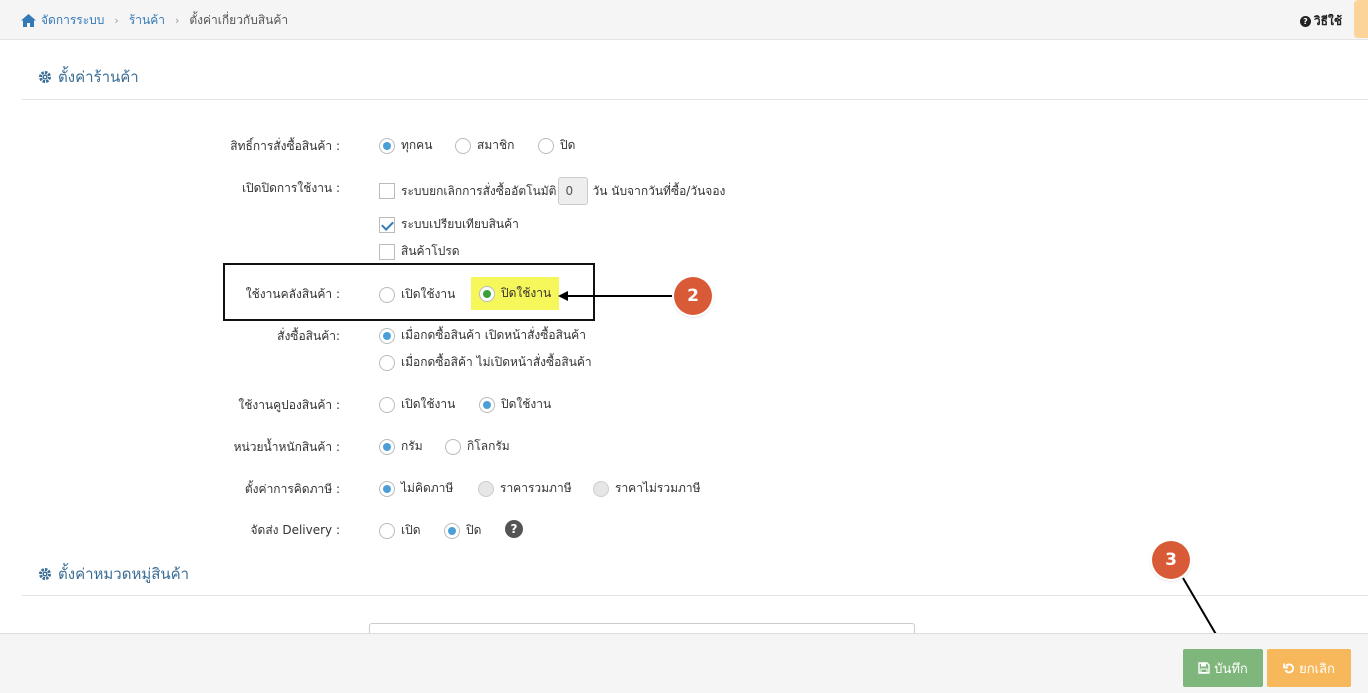  Describe the element at coordinates (647, 488) in the screenshot. I see `tax-excluded: ราคาไม่รวมภาษี` at that location.